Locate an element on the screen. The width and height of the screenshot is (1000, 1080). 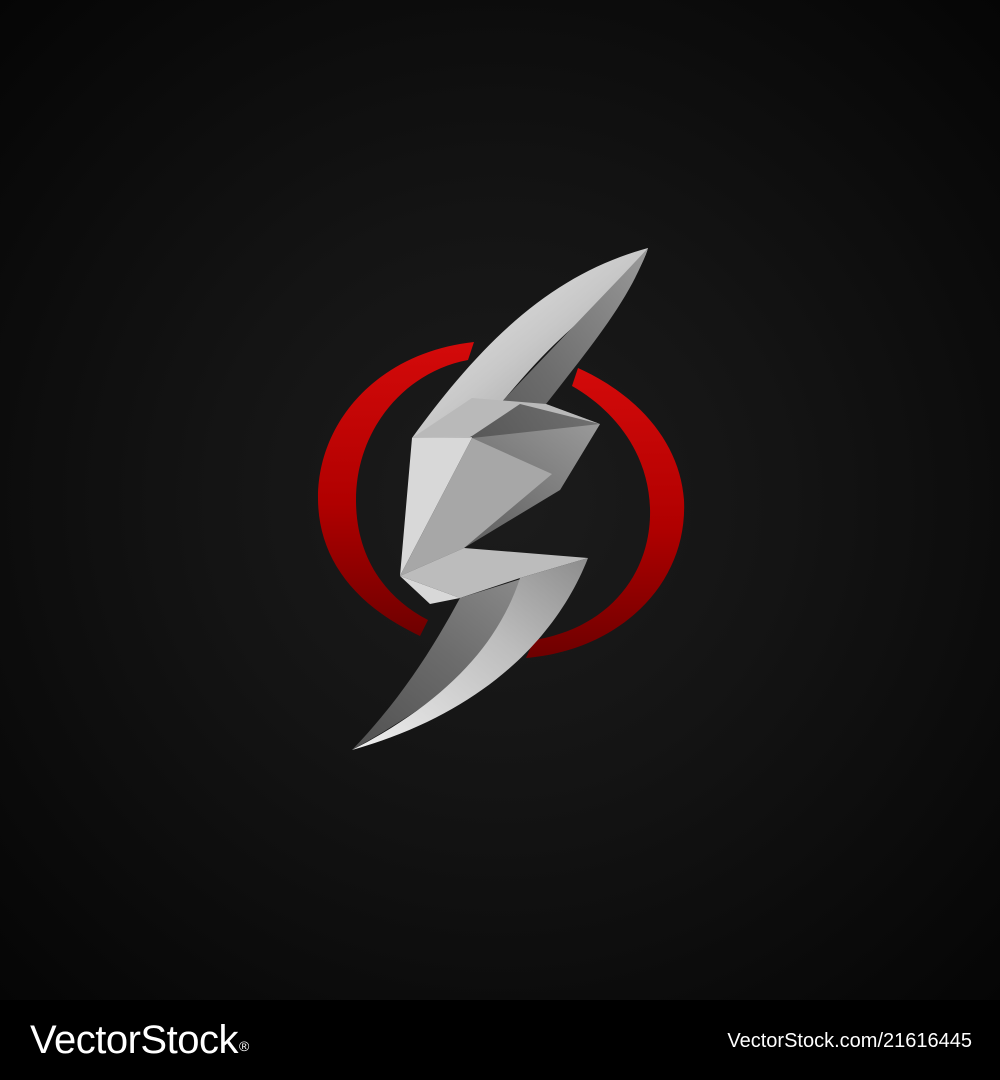
brand-name: VectorStock is located at coordinates (134, 1040).